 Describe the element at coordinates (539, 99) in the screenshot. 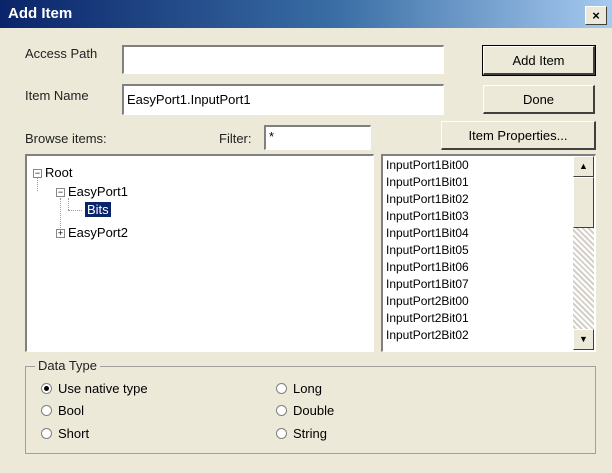

I see `done-button: Done` at that location.